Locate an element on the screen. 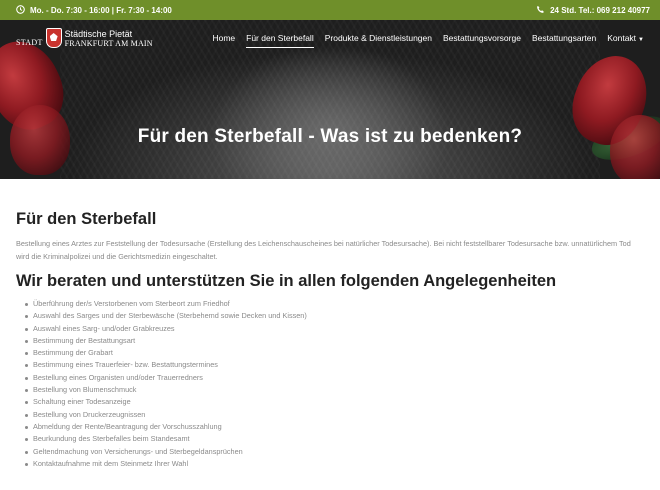 The image size is (660, 490). chevron-down-icon: ▼ is located at coordinates (641, 40).